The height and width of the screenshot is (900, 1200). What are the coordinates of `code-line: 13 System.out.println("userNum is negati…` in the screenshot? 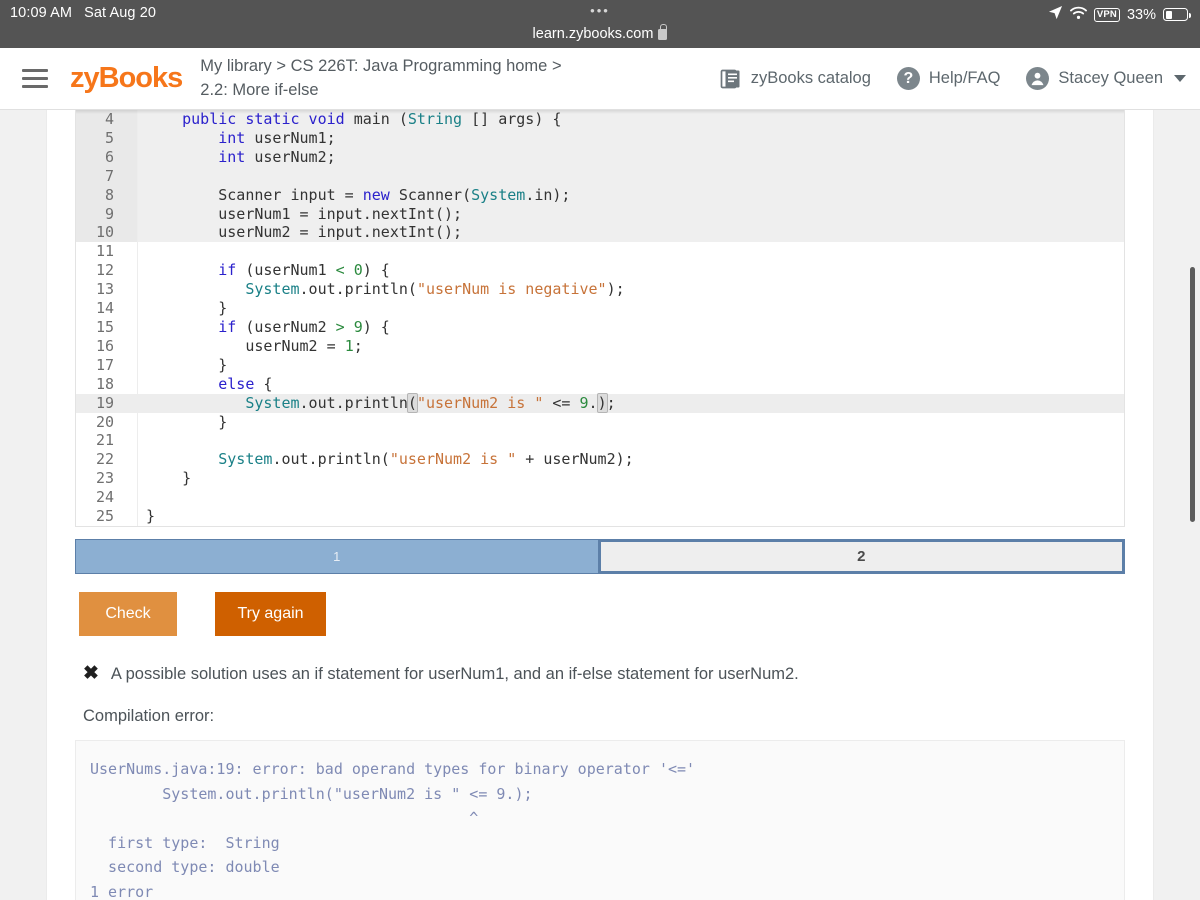 It's located at (600, 290).